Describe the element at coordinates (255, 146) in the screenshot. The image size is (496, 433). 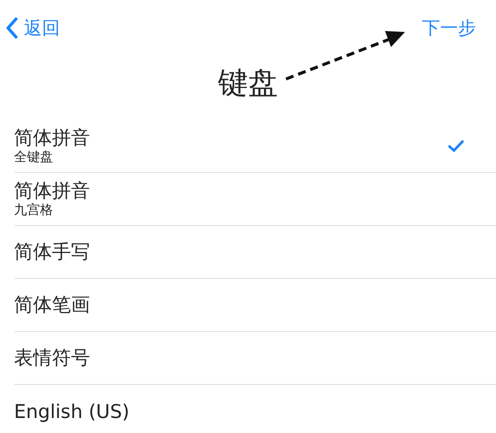
I see `keyboard-row: 简体拼音 全键盘` at that location.